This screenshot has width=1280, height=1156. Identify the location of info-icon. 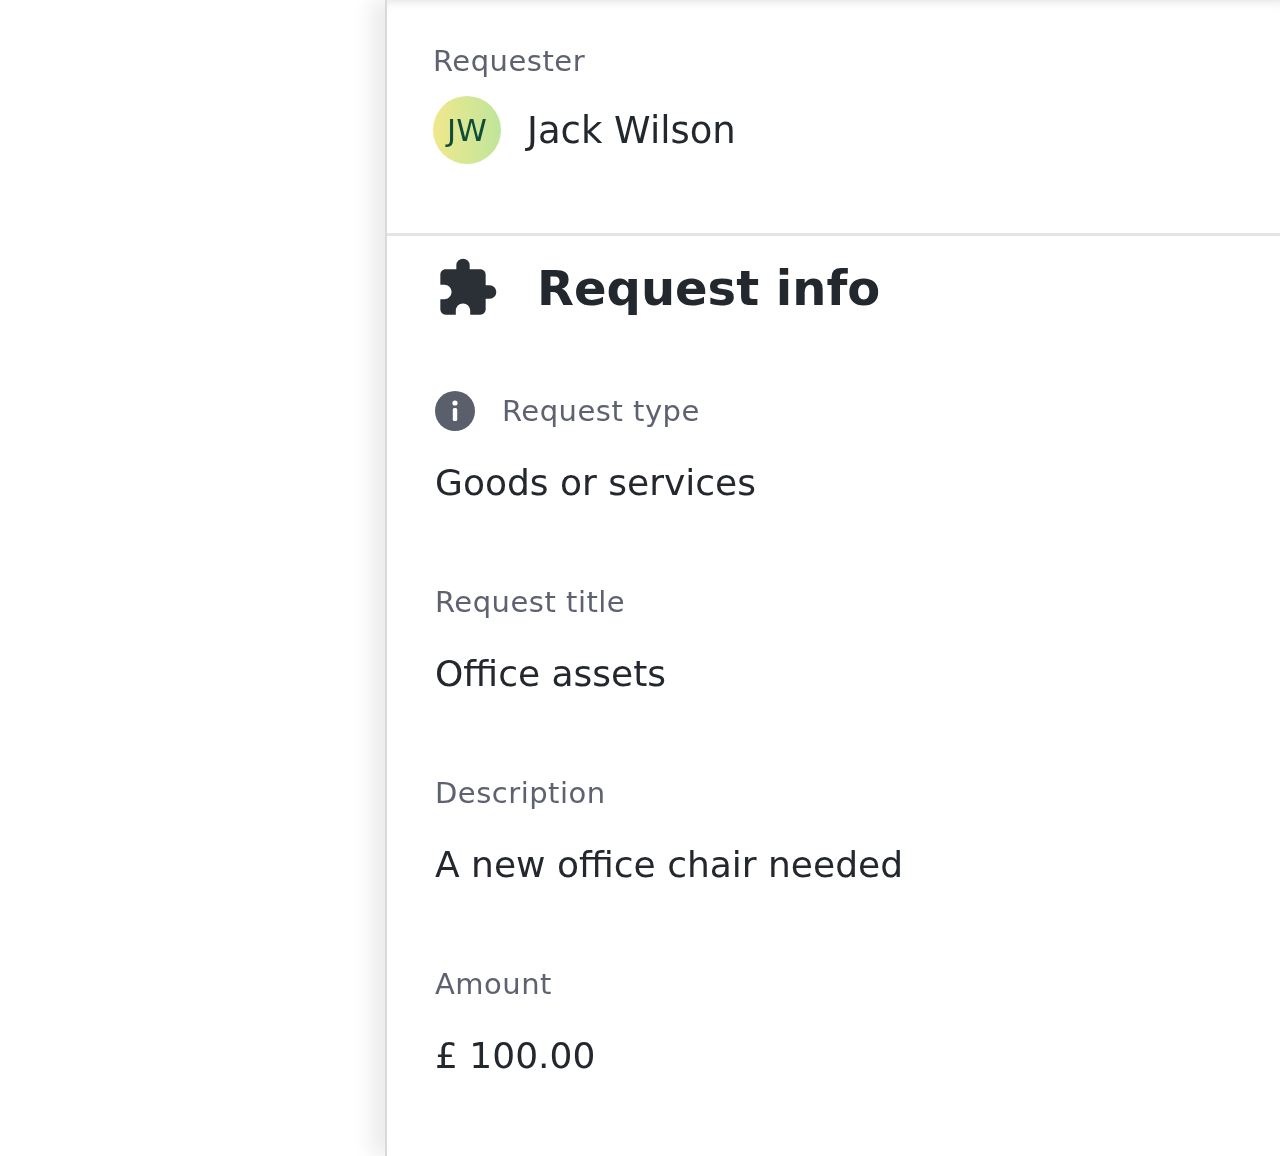
(455, 411).